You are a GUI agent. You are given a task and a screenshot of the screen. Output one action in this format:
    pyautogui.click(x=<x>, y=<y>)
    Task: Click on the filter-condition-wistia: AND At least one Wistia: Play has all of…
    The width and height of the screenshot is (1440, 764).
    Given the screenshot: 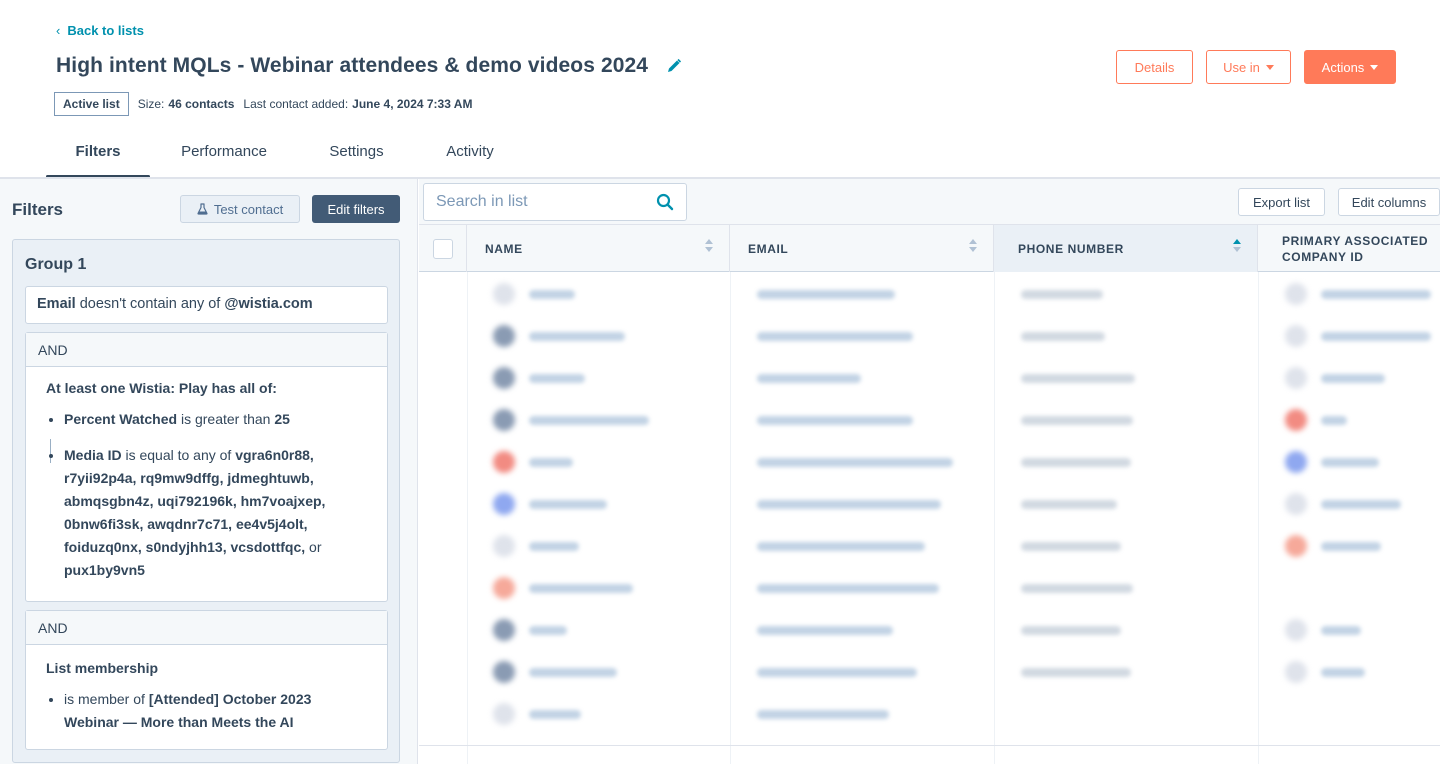 What is the action you would take?
    pyautogui.click(x=206, y=467)
    